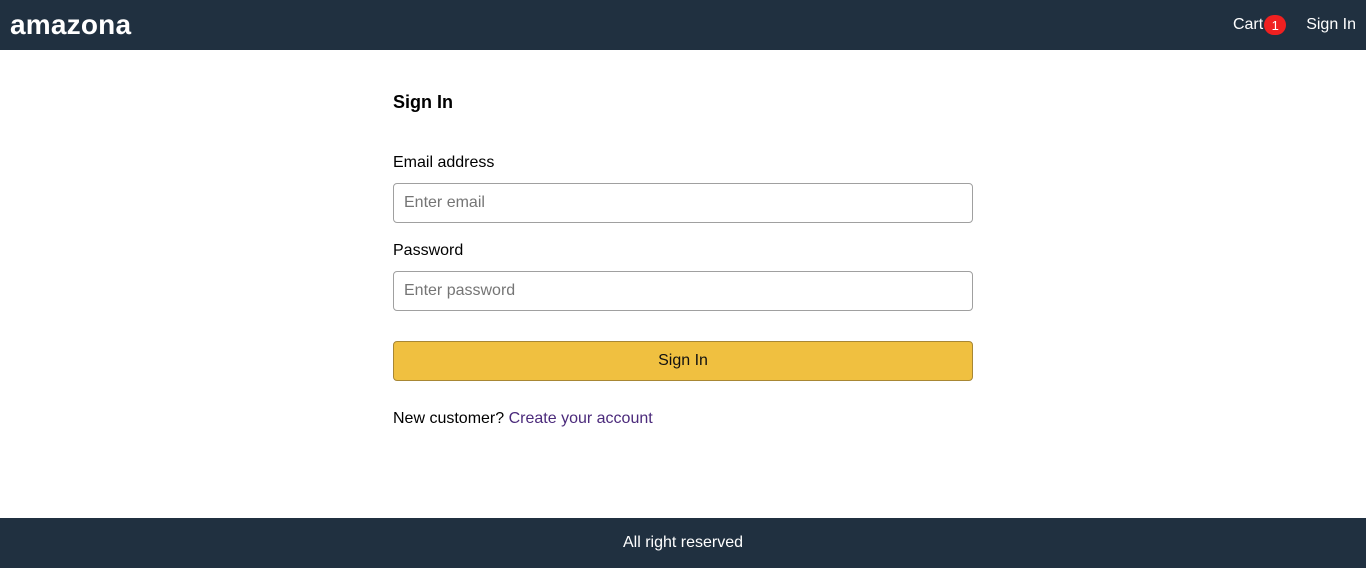 The height and width of the screenshot is (568, 1366). Describe the element at coordinates (1294, 25) in the screenshot. I see `header-nav: Cart 1 Sign In` at that location.